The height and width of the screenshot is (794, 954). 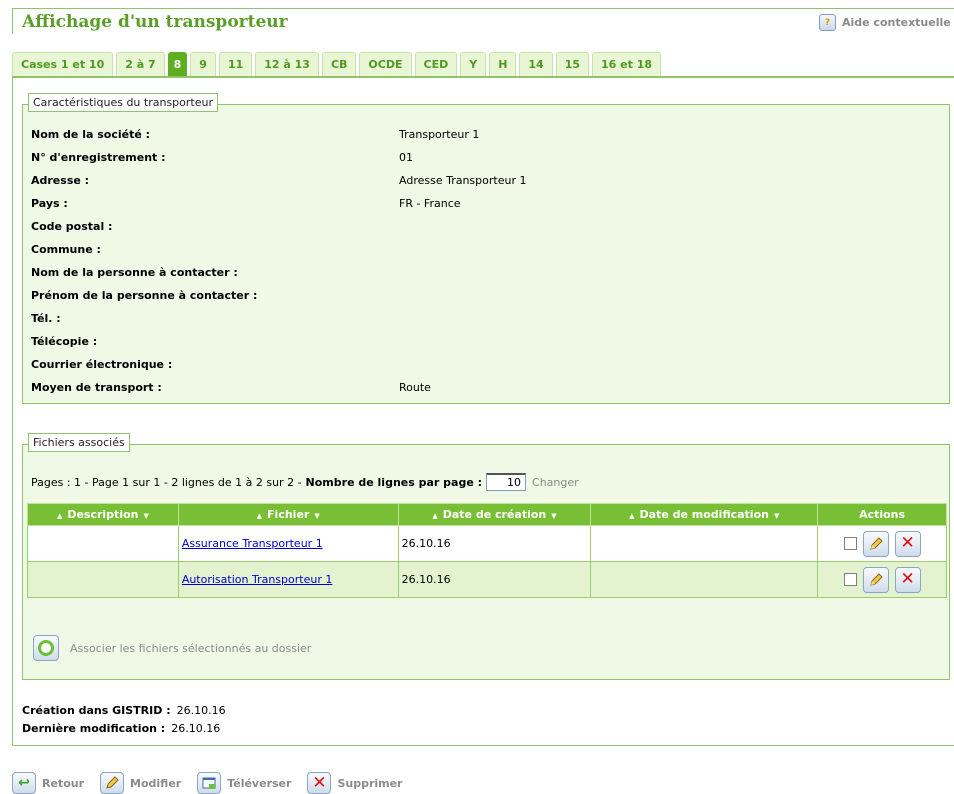 I want to click on context-help-link: ? Aide contextuelle, so click(x=885, y=22).